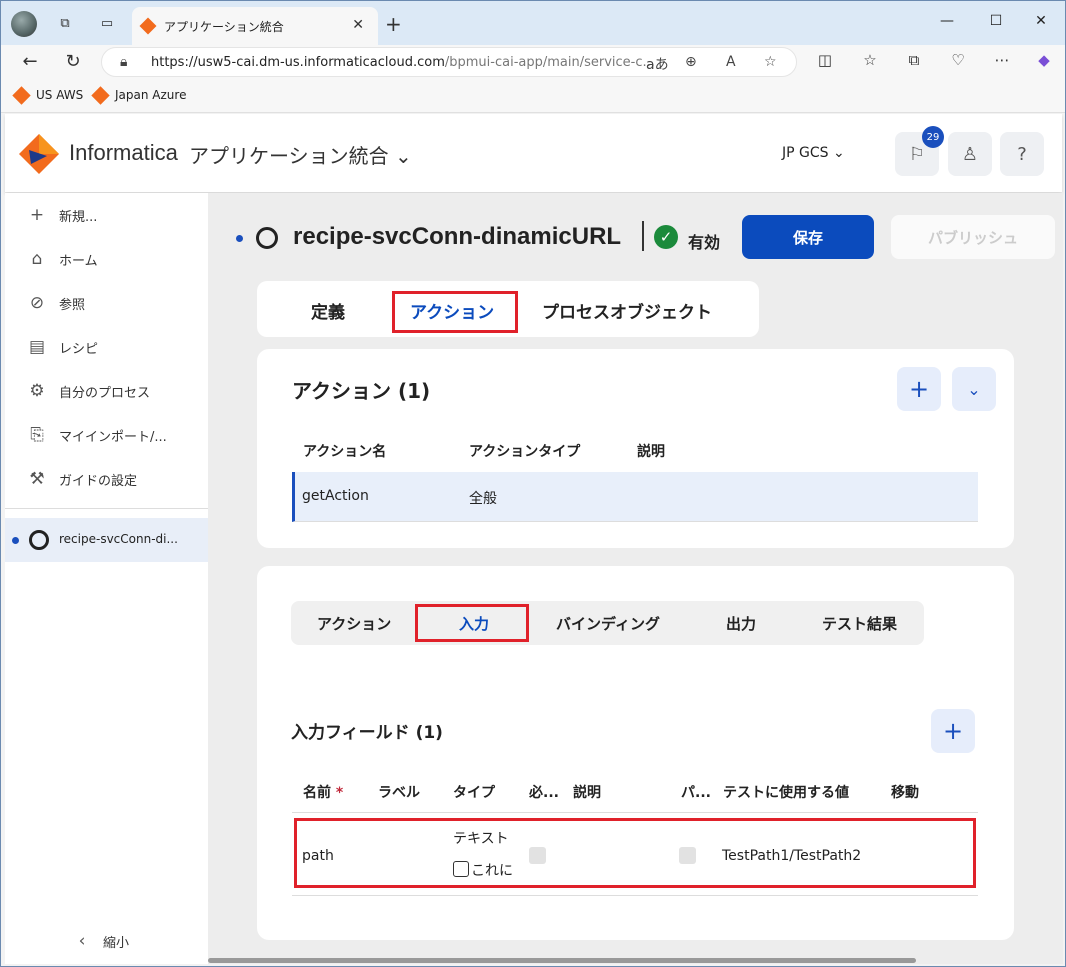 This screenshot has height=967, width=1066. I want to click on detail-tabs: アクション 入力 バインディング 出力 テスト結果, so click(607, 623).